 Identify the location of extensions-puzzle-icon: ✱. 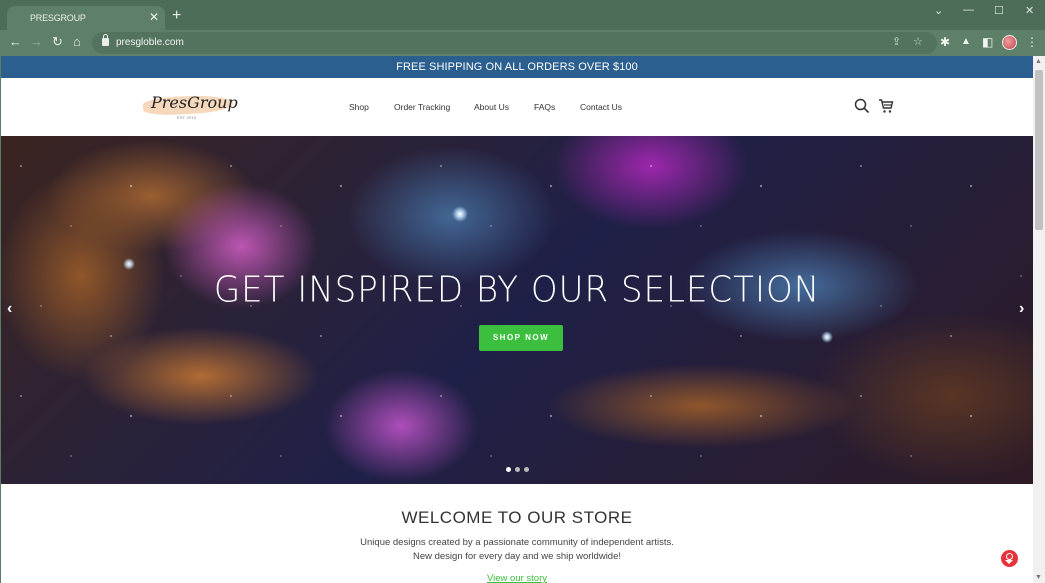
(945, 42).